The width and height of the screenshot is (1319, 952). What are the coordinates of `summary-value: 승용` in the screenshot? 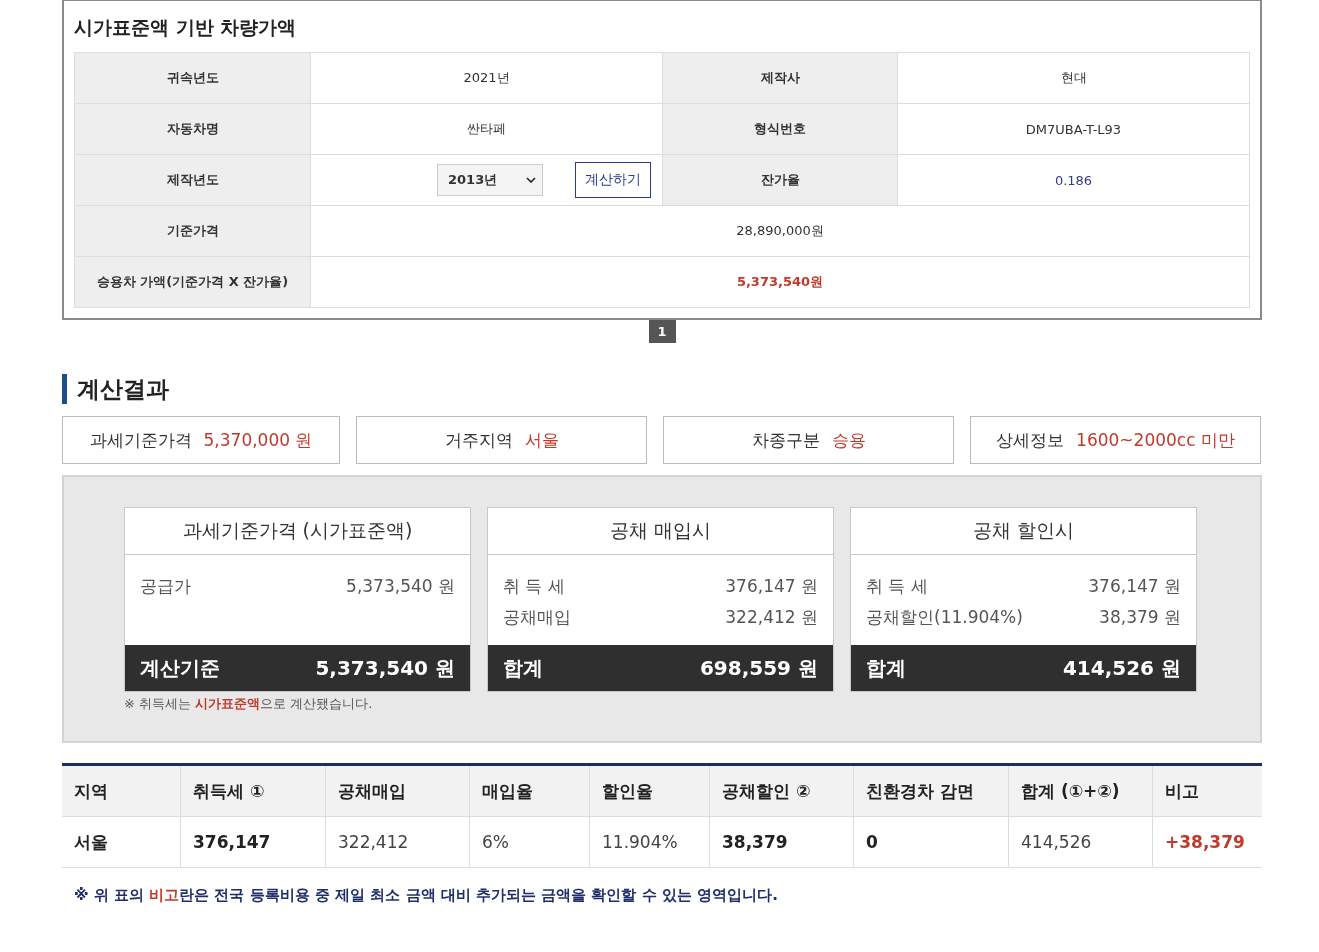 It's located at (848, 440).